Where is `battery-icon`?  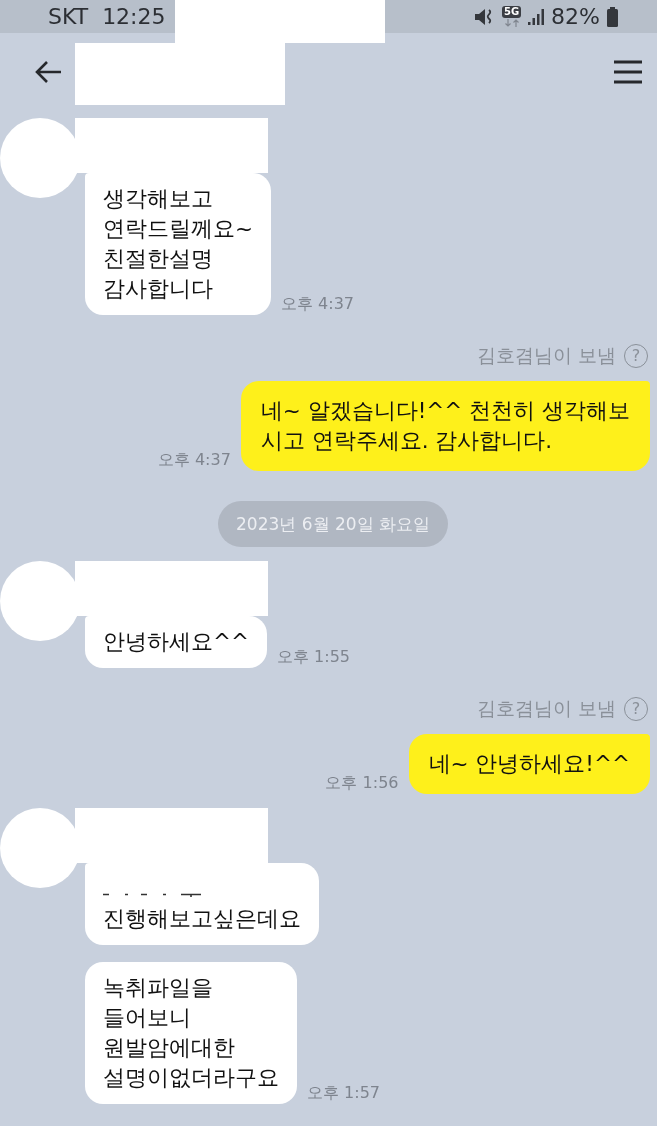
battery-icon is located at coordinates (612, 16).